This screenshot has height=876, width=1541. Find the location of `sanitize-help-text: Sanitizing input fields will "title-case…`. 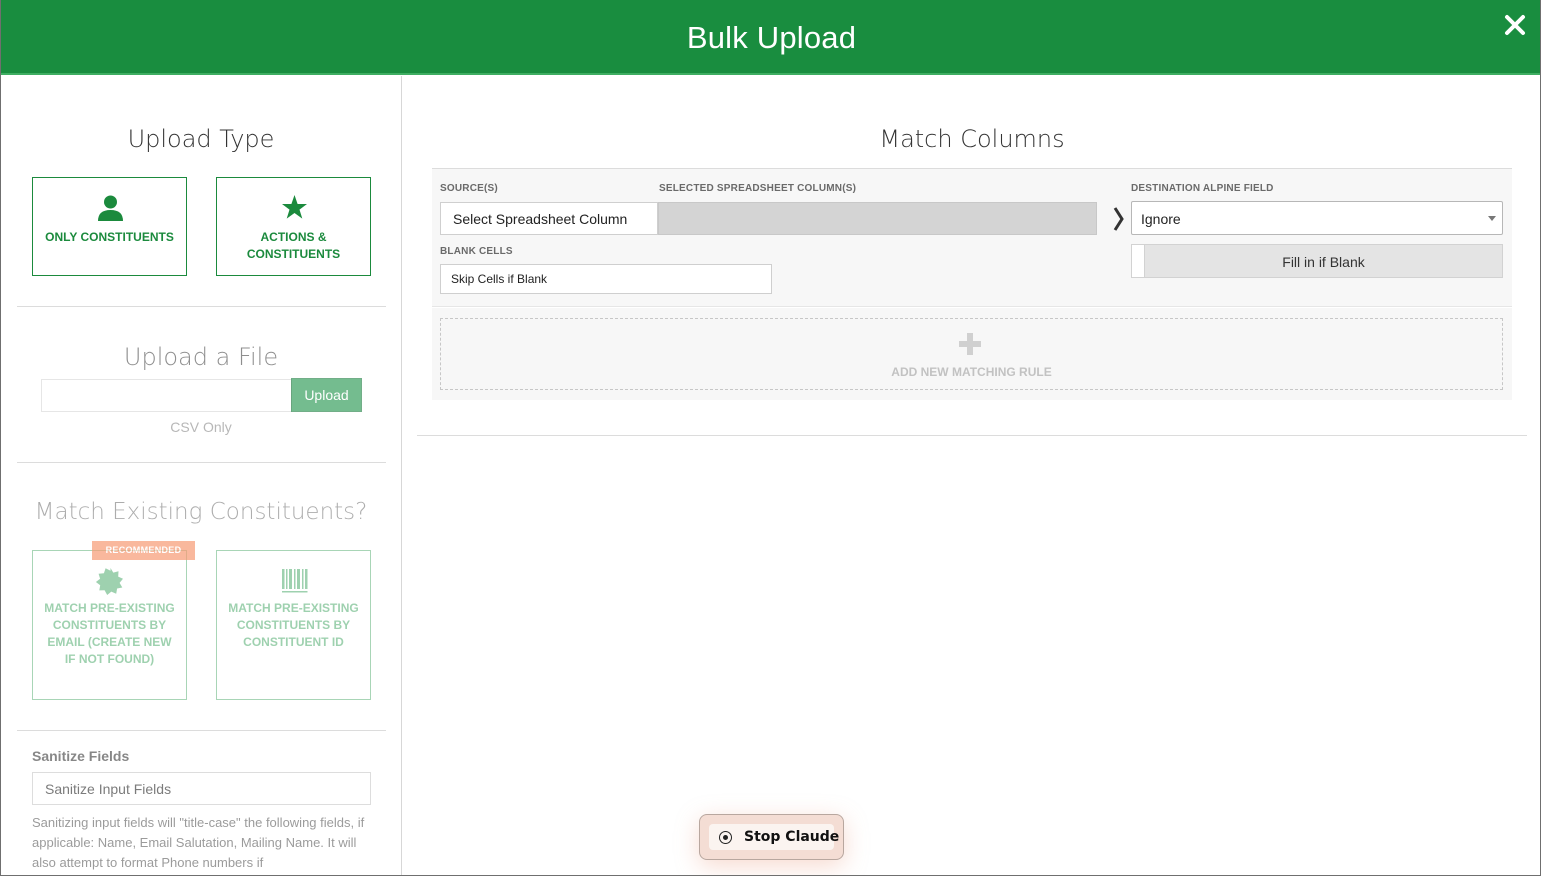

sanitize-help-text: Sanitizing input fields will "title-case… is located at coordinates (198, 842).